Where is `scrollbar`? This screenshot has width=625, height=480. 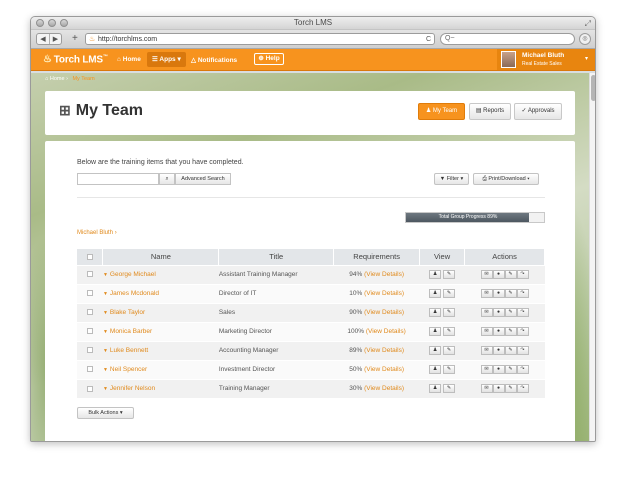 scrollbar is located at coordinates (592, 257).